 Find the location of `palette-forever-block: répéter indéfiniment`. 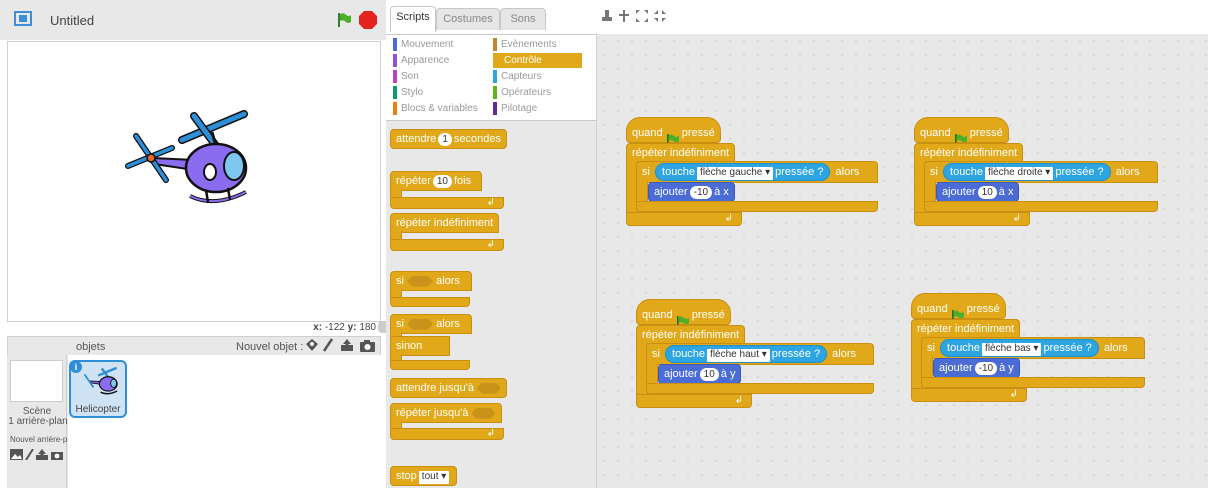

palette-forever-block: répéter indéfiniment is located at coordinates (445, 223).